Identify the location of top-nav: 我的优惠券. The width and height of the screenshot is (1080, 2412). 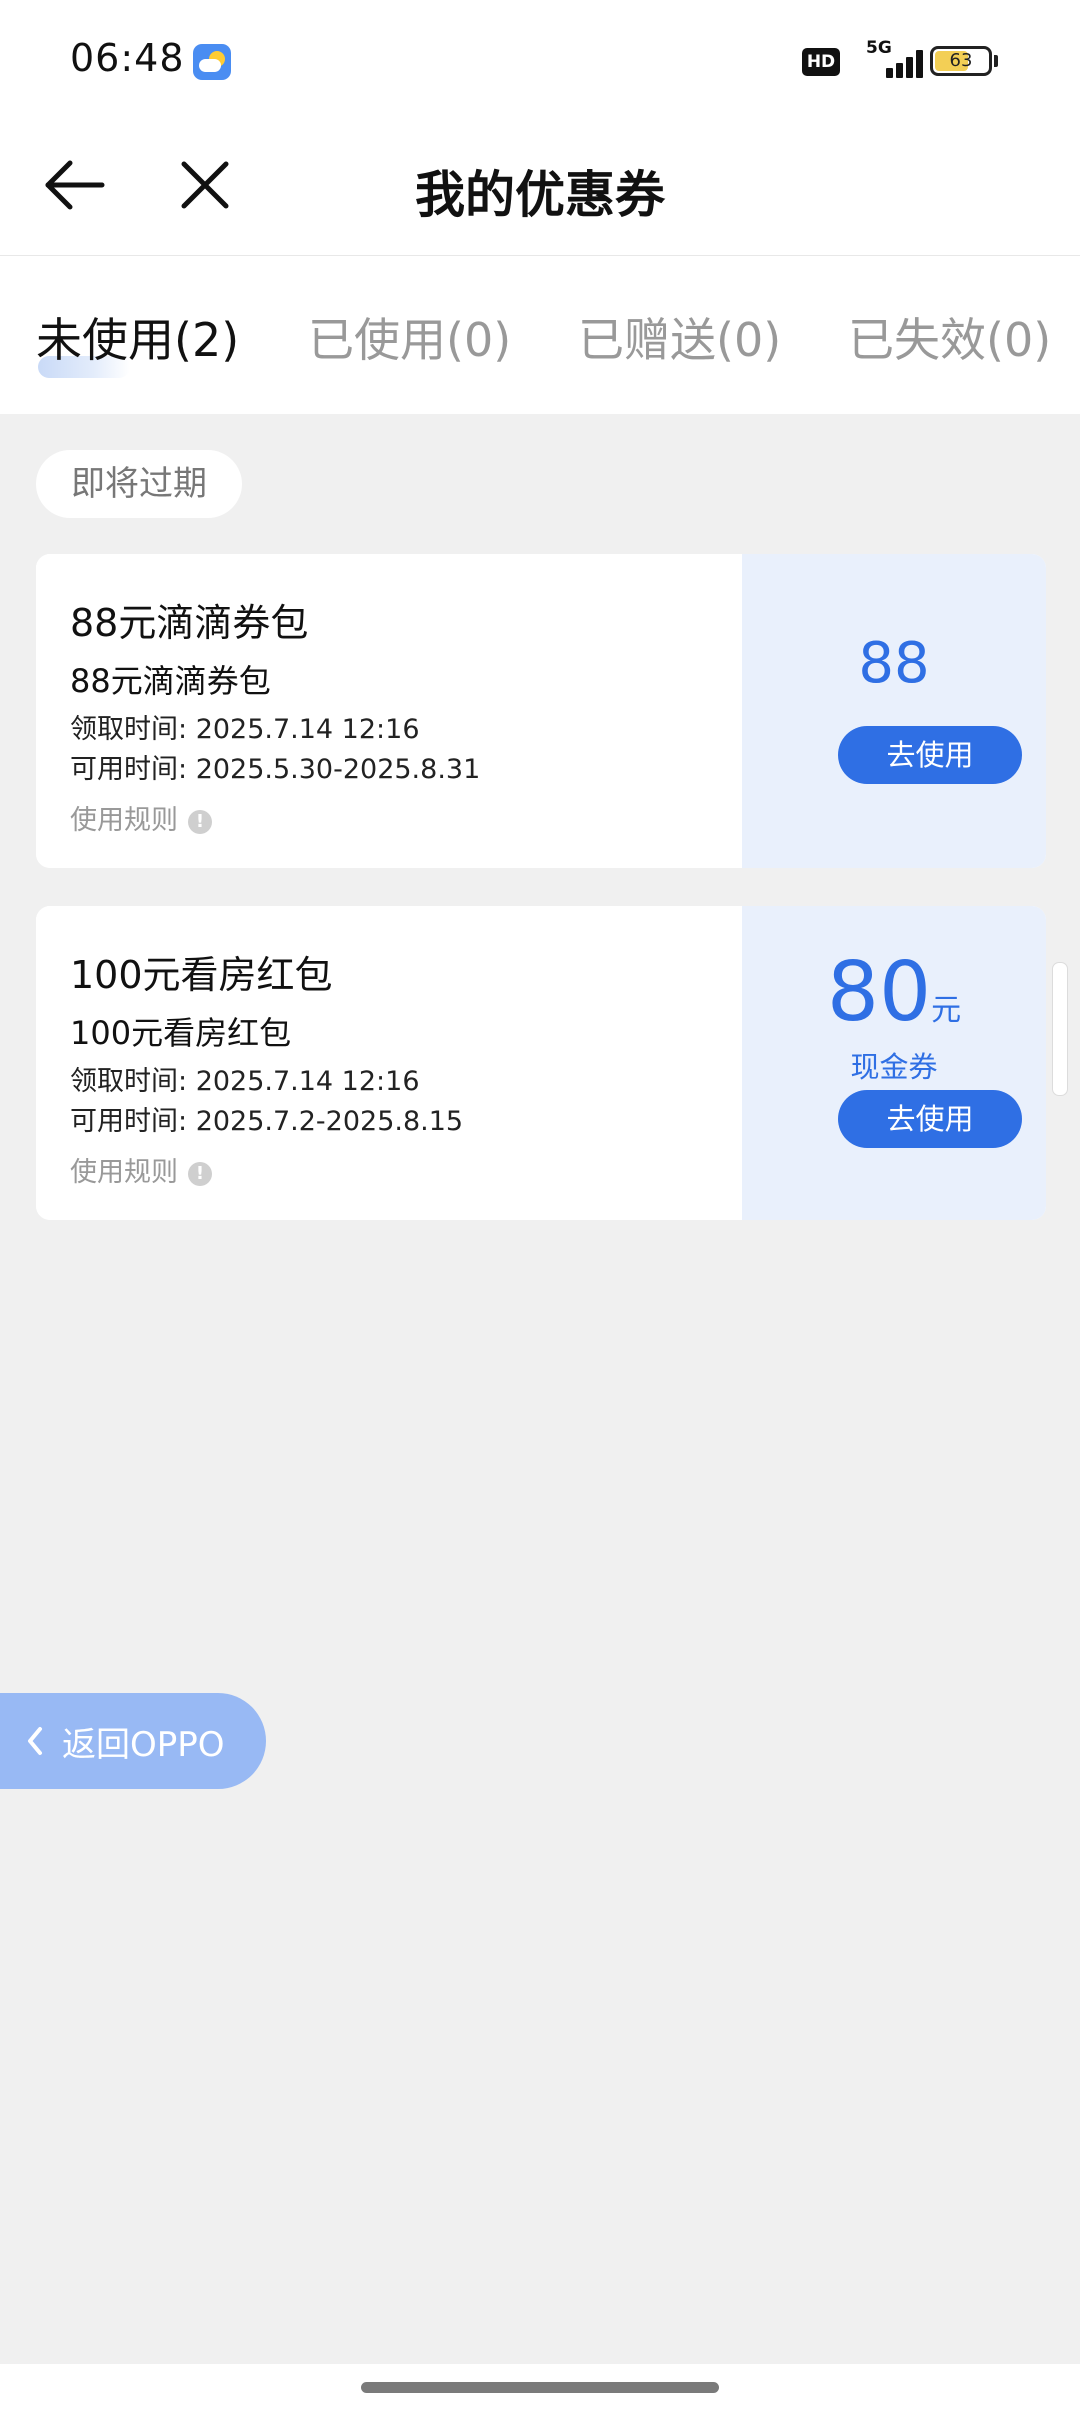
(540, 190).